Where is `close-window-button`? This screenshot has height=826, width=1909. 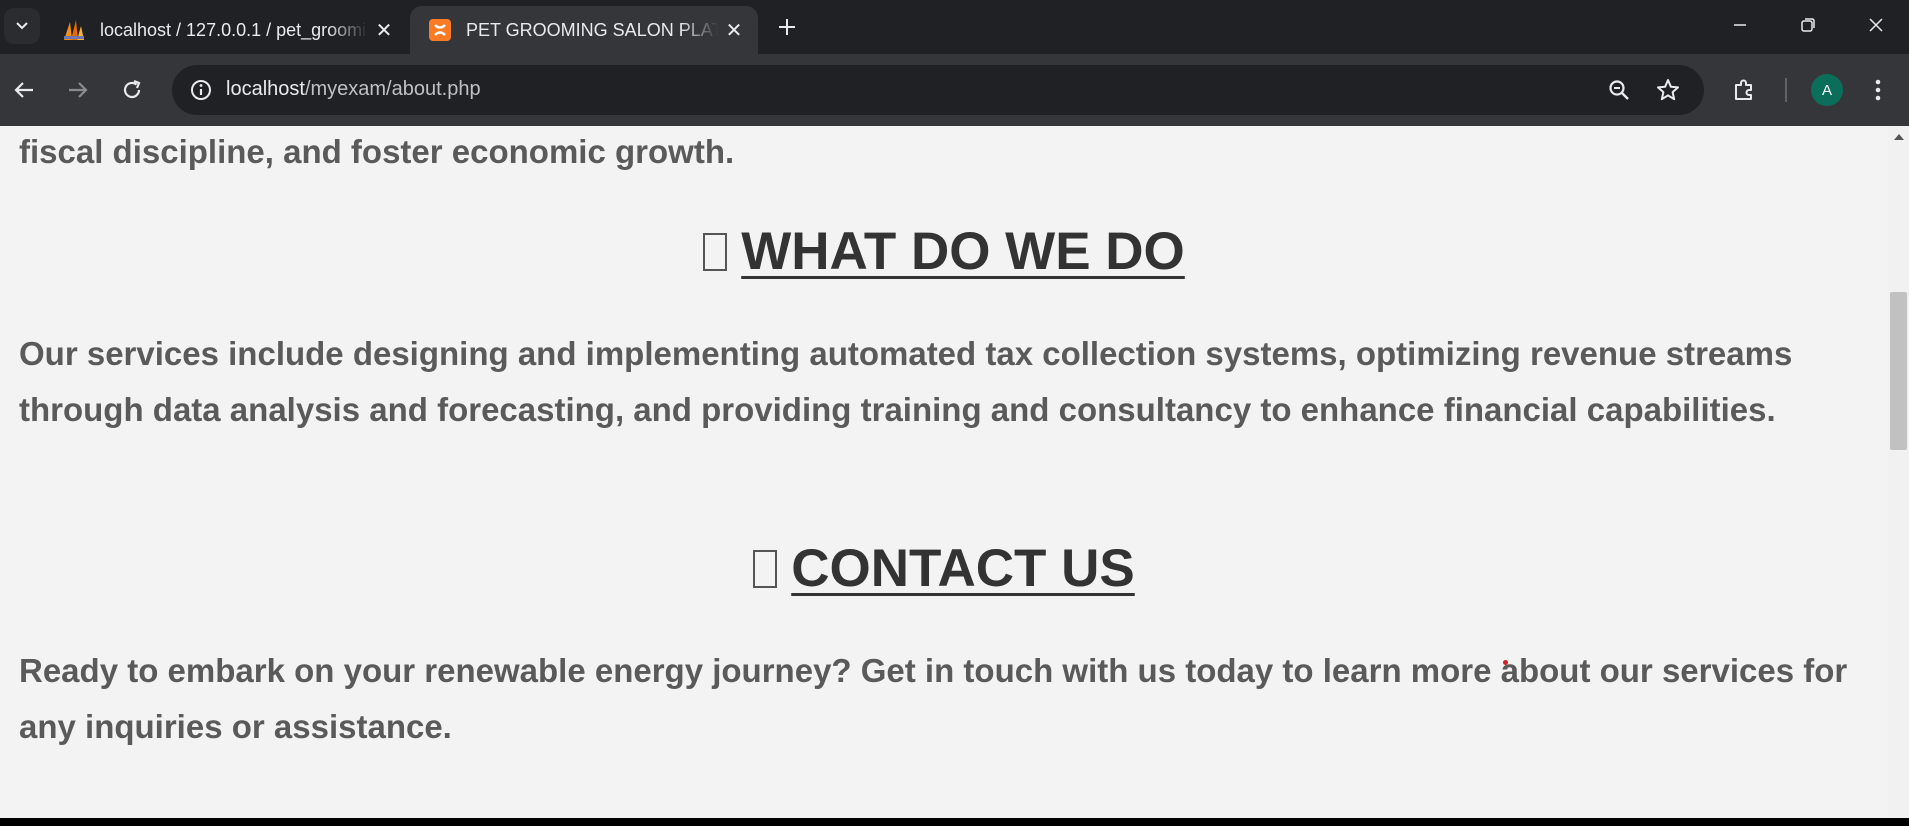 close-window-button is located at coordinates (1875, 25).